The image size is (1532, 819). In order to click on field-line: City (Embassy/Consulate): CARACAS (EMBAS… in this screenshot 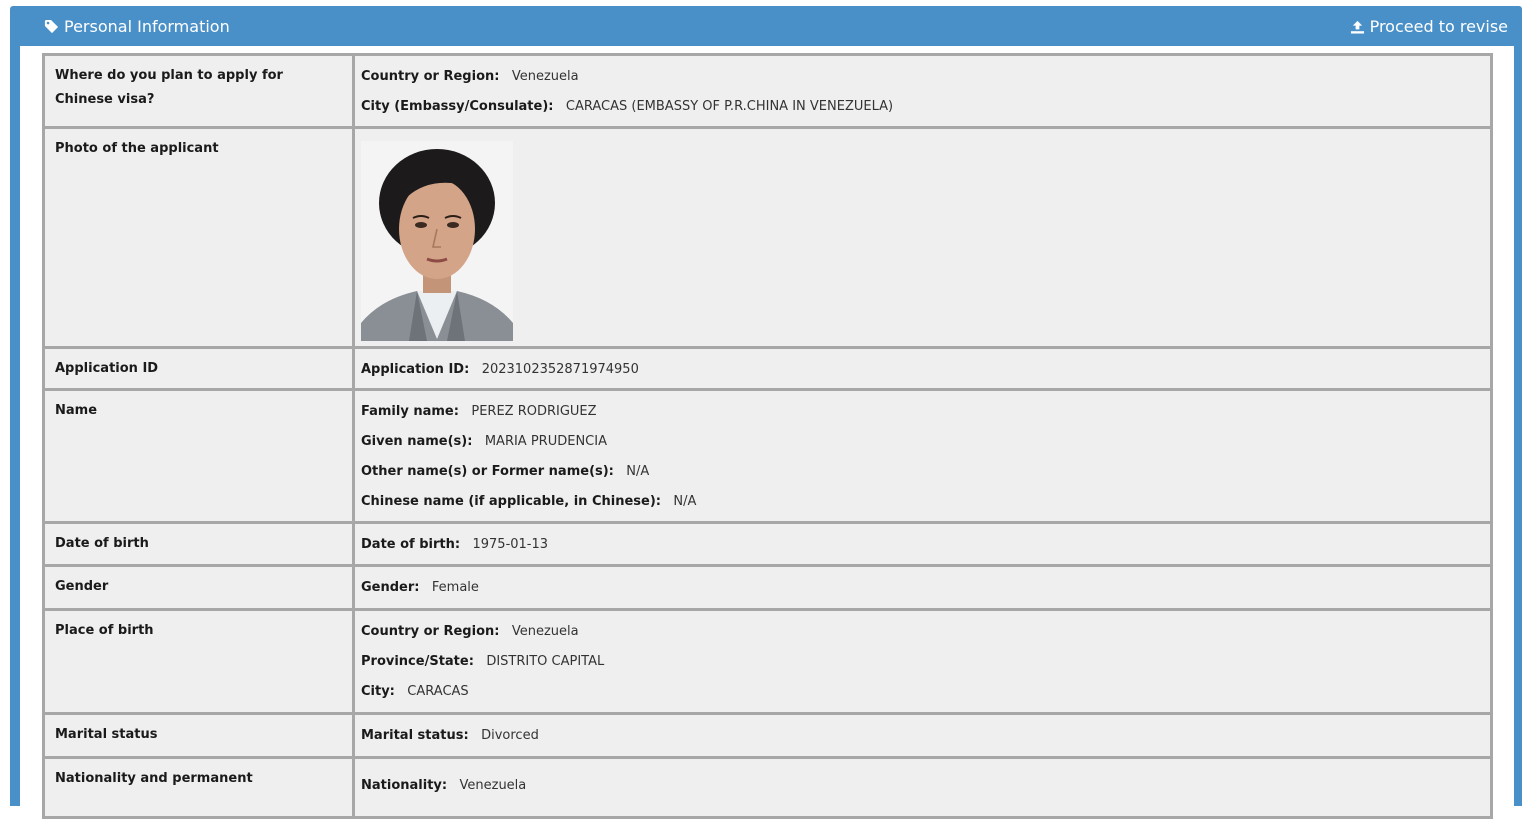, I will do `click(922, 107)`.